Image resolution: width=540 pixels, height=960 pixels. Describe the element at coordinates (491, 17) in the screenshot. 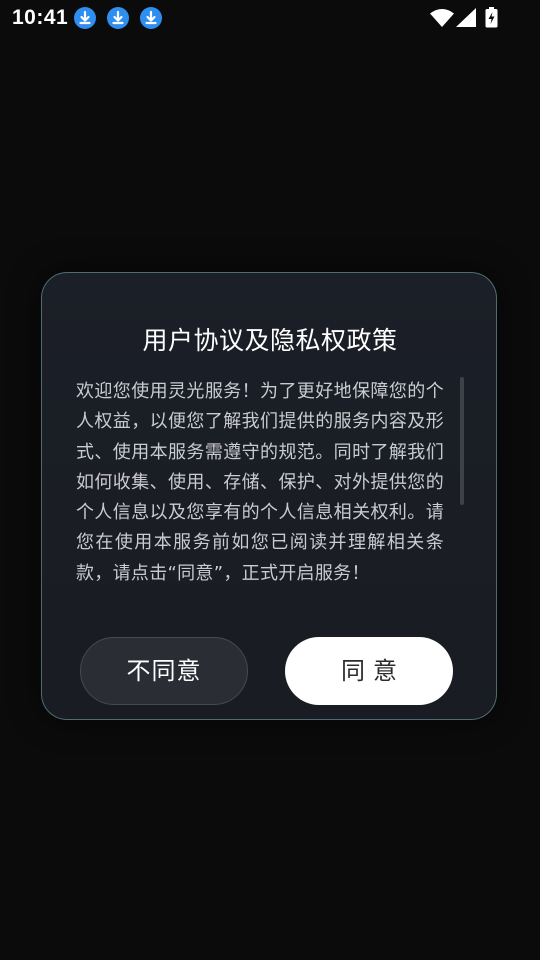

I see `battery-charging-icon` at that location.